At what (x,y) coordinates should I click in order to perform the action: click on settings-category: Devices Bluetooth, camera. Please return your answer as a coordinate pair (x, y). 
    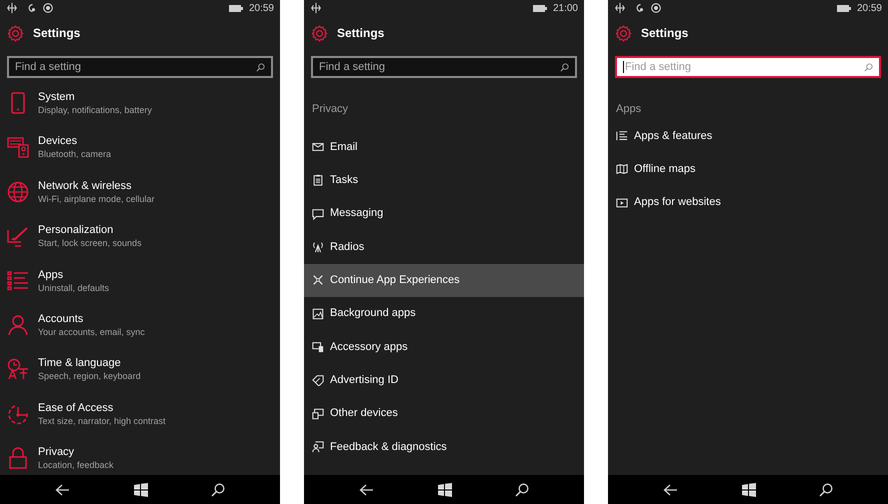
    Looking at the image, I should click on (140, 154).